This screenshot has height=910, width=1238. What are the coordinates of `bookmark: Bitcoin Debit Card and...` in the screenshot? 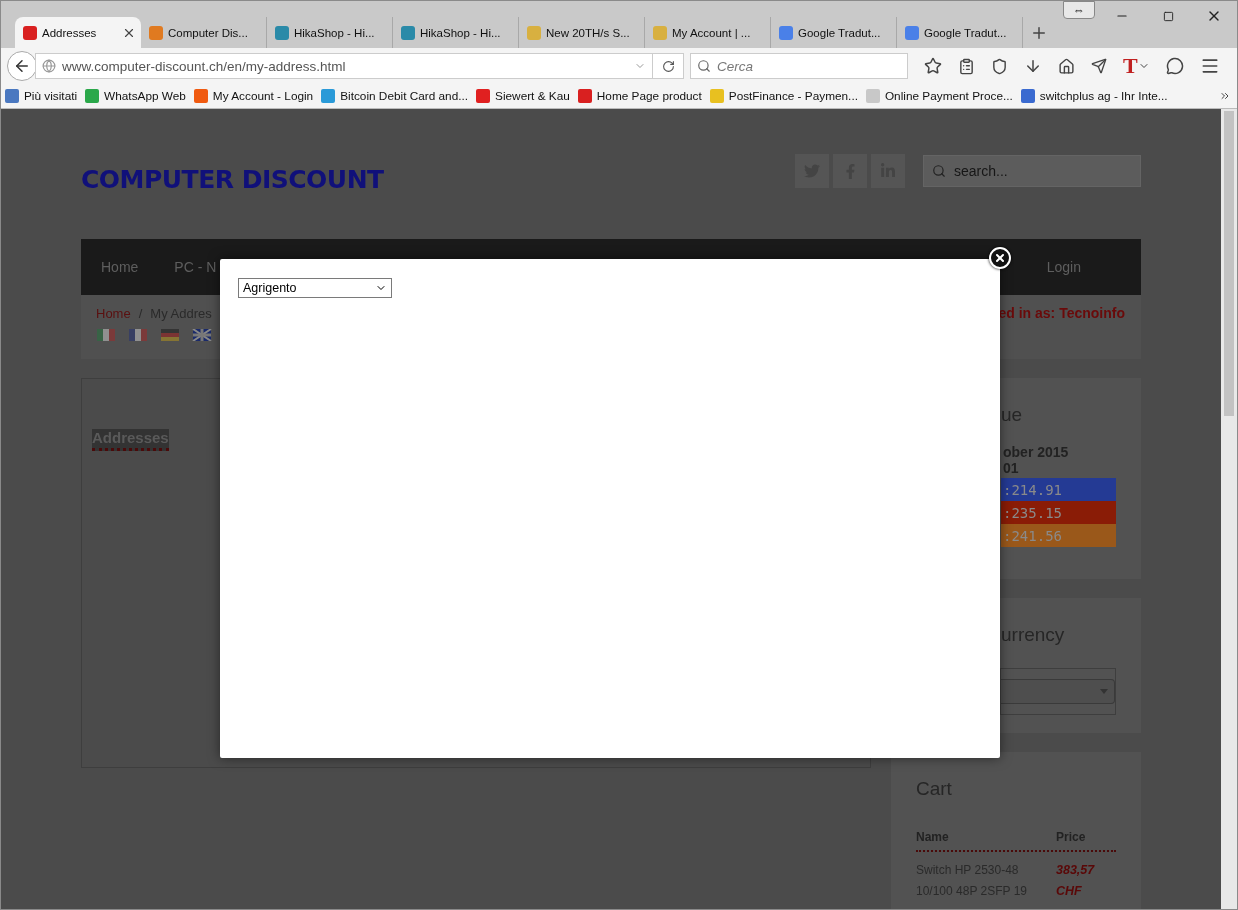 It's located at (395, 96).